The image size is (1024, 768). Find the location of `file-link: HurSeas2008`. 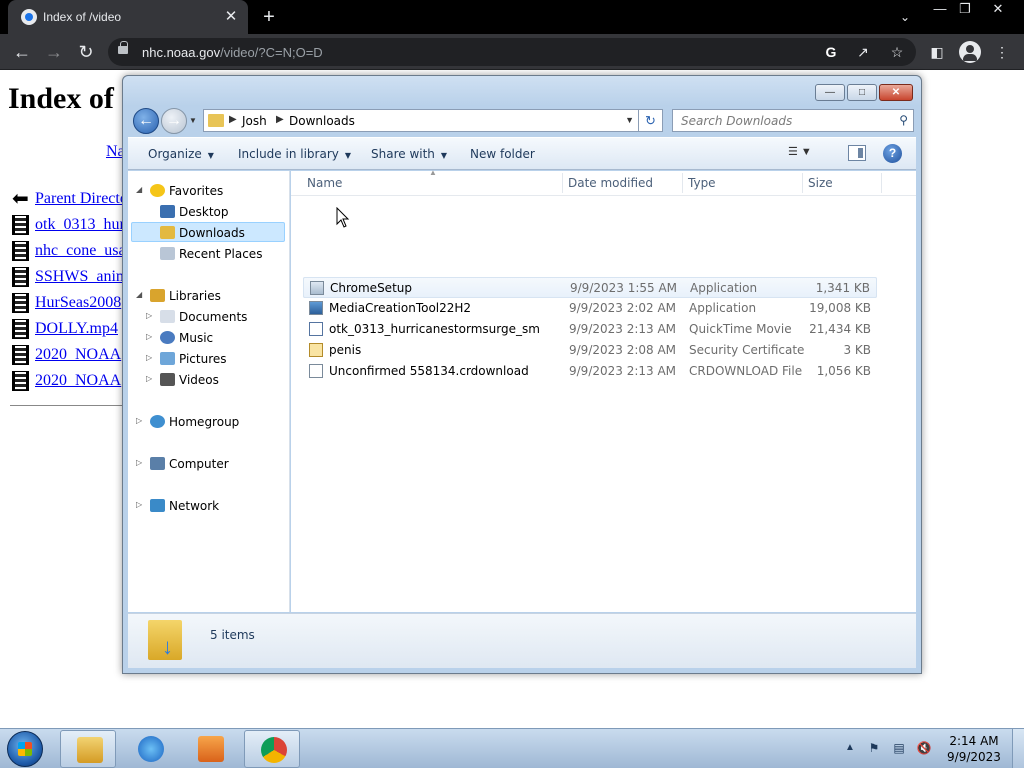

file-link: HurSeas2008 is located at coordinates (78, 303).